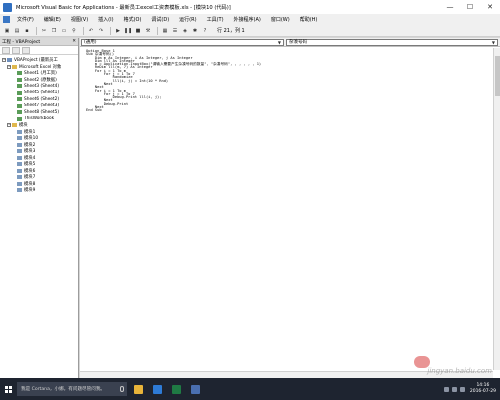 The width and height of the screenshot is (500, 400). What do you see at coordinates (74, 41) in the screenshot?
I see `project-panel-close-icon: ✕` at bounding box center [74, 41].